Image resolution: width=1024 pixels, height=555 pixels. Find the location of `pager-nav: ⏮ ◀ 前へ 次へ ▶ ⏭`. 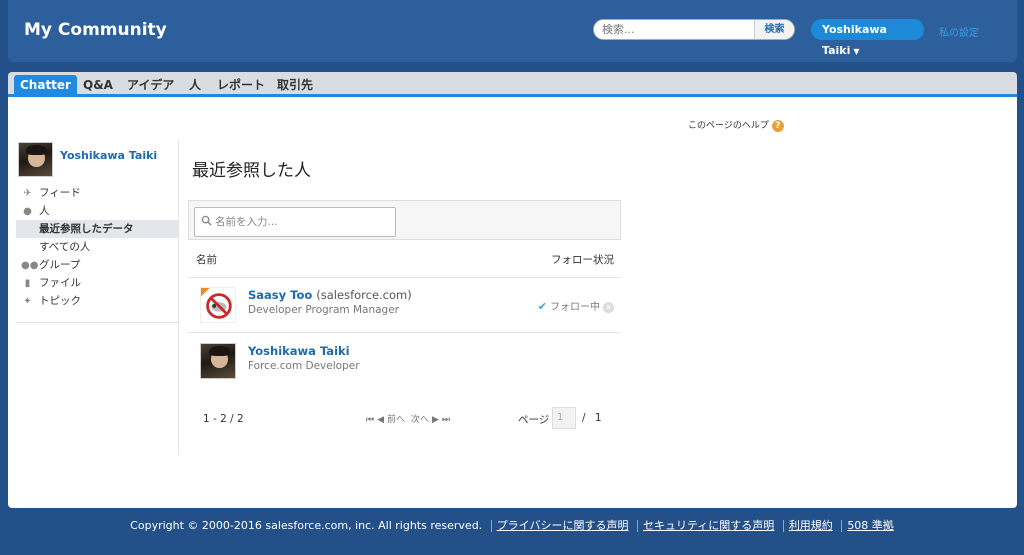

pager-nav: ⏮ ◀ 前へ 次へ ▶ ⏭ is located at coordinates (409, 418).